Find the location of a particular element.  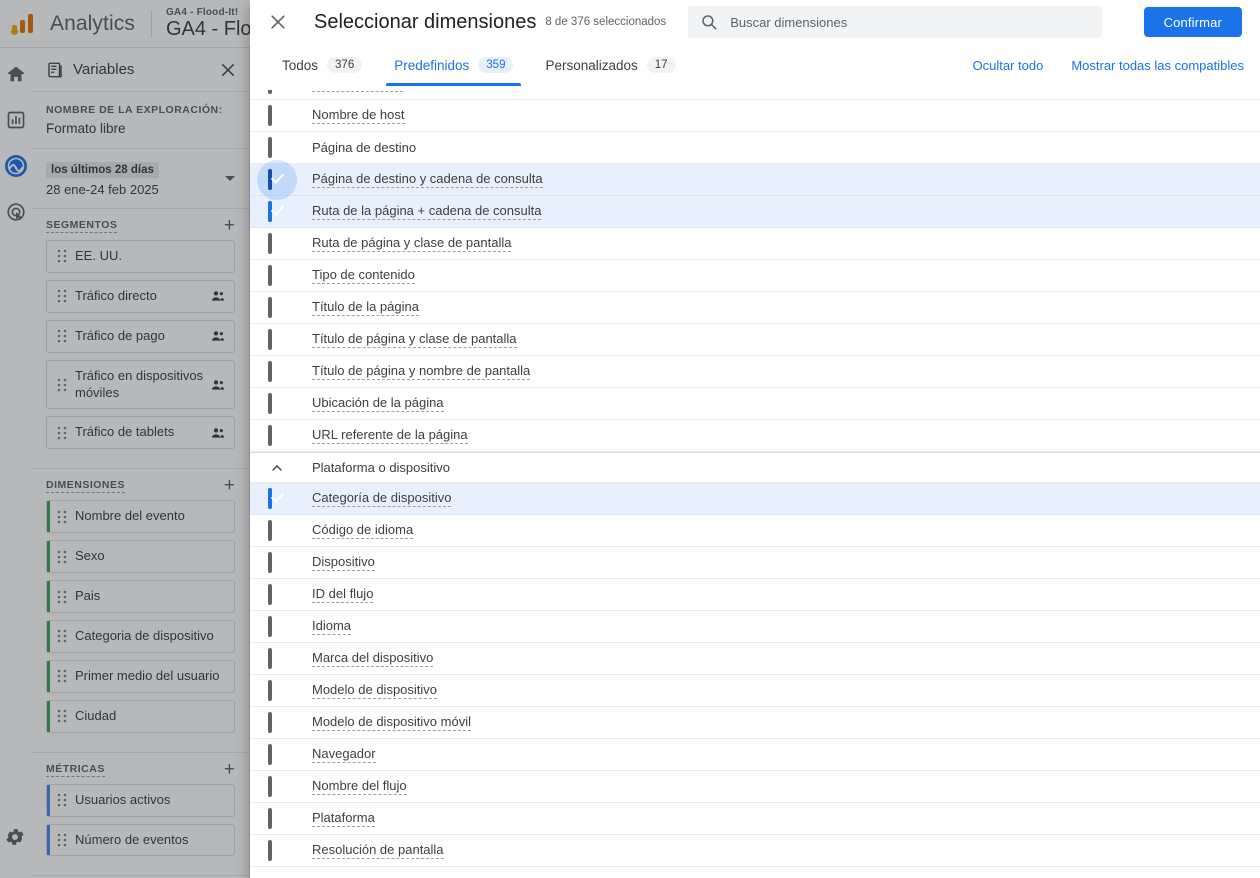

dimension-row: Modelo de dispositivo móvil is located at coordinates (755, 723).